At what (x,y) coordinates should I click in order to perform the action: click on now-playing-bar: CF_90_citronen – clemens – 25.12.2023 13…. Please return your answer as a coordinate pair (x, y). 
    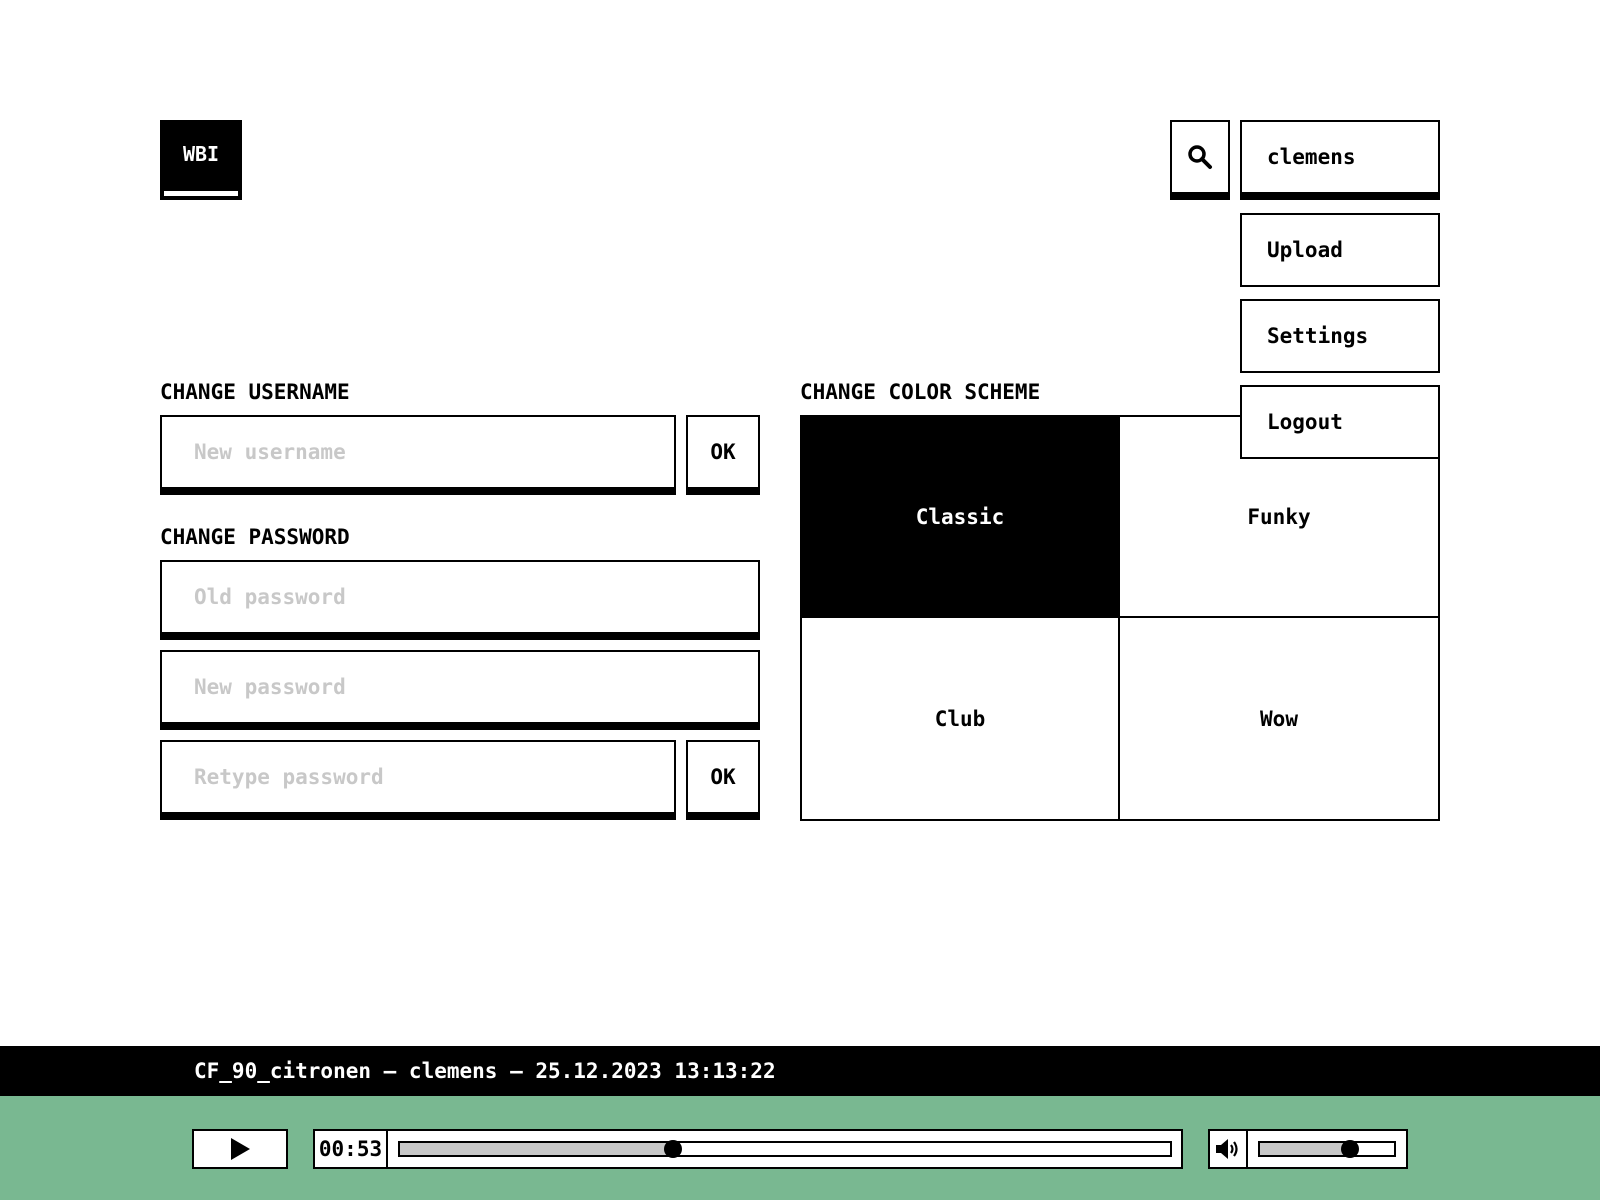
    Looking at the image, I should click on (800, 1071).